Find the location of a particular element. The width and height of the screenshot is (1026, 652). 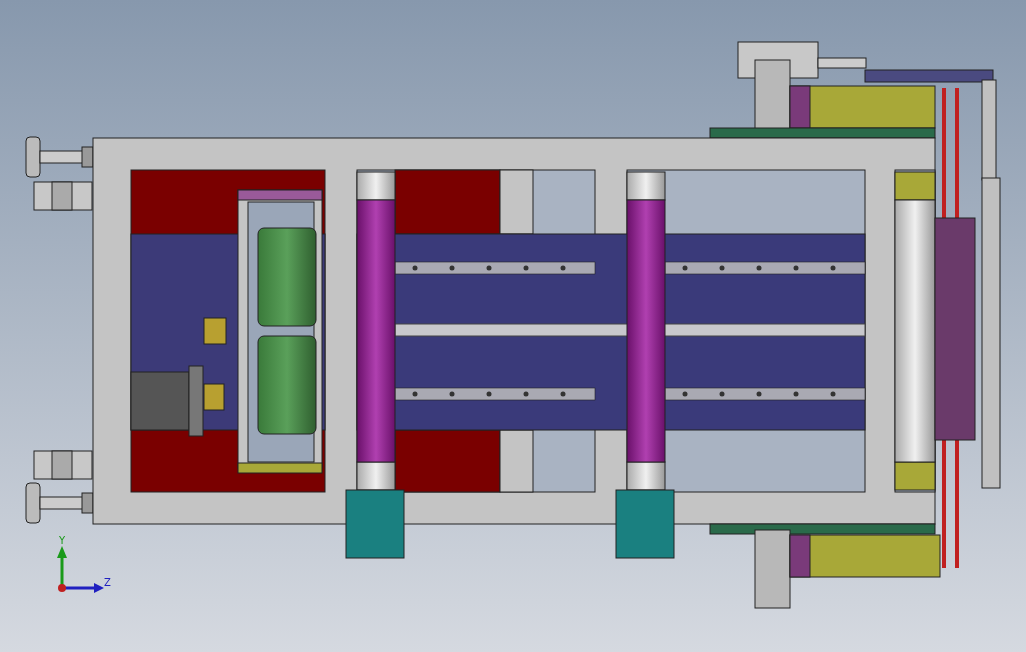

axis-triad-icon is located at coordinates (80, 569).